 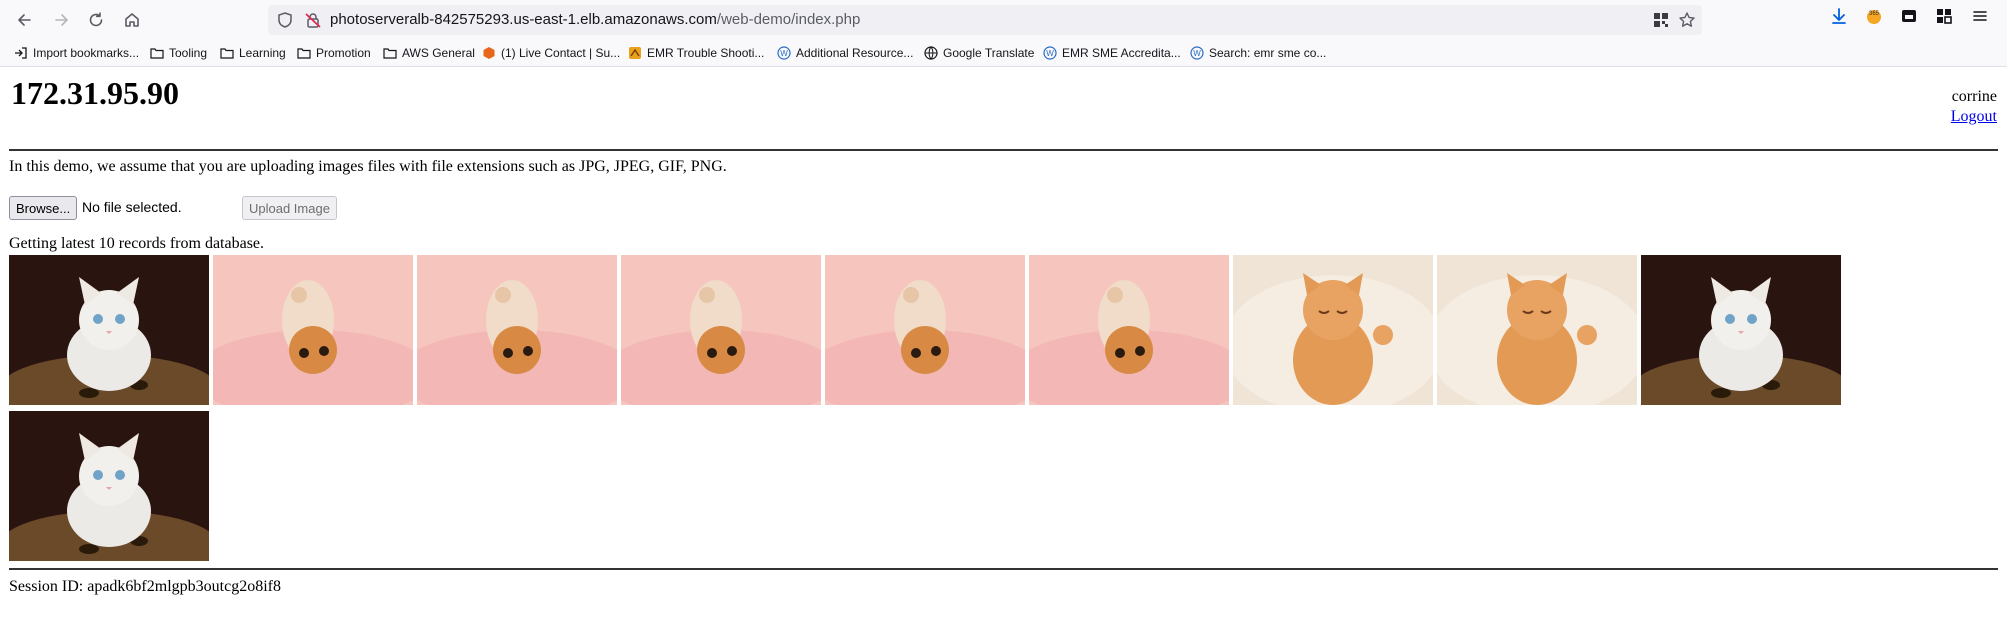 What do you see at coordinates (989, 53) in the screenshot?
I see `bookmark-label: Google Translate` at bounding box center [989, 53].